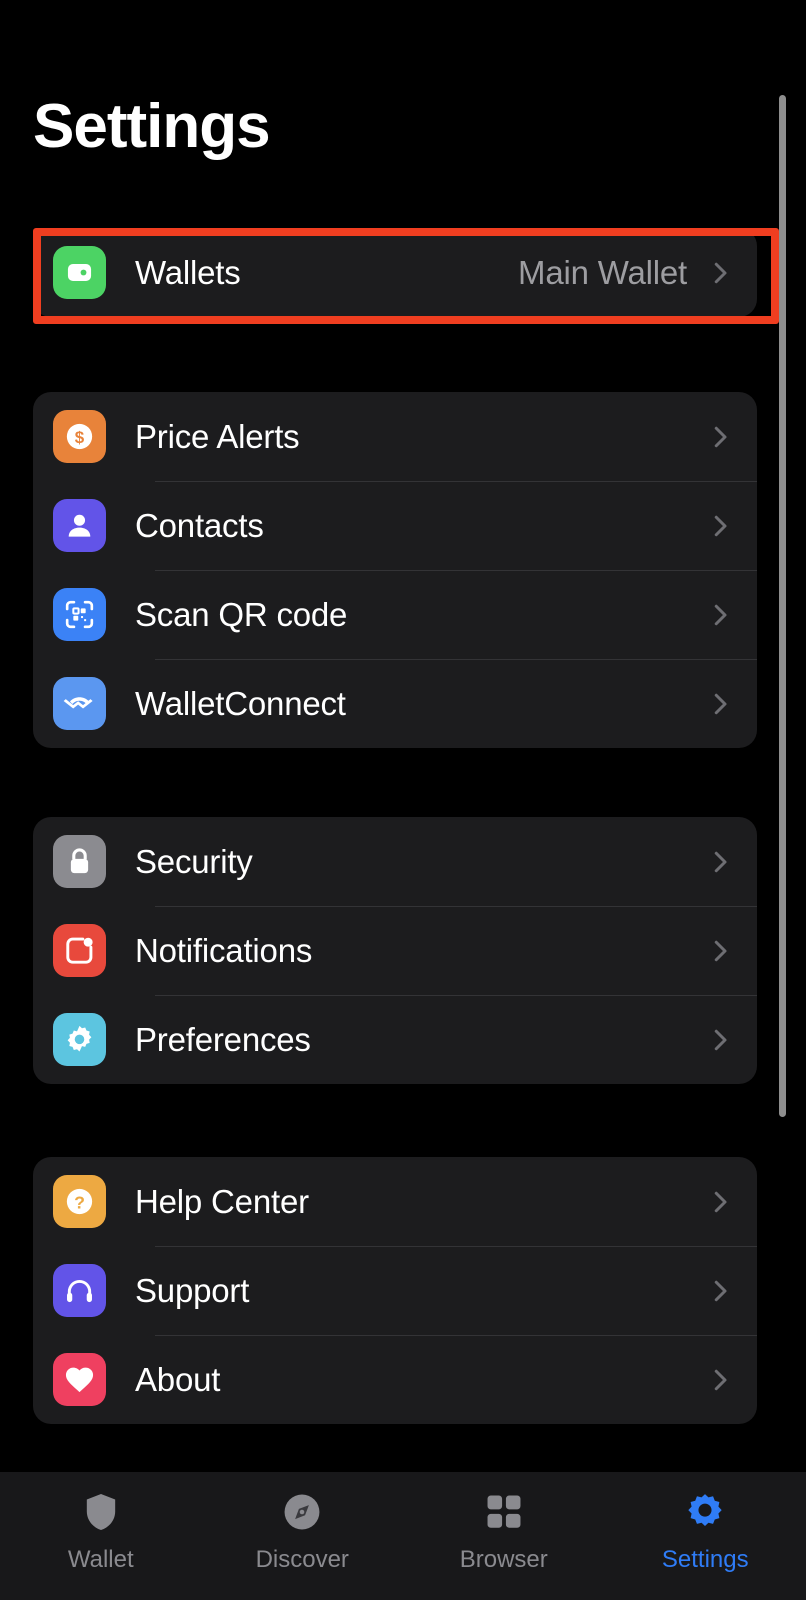 Image resolution: width=806 pixels, height=1600 pixels. Describe the element at coordinates (224, 950) in the screenshot. I see `settings-row-label: Notifications` at that location.